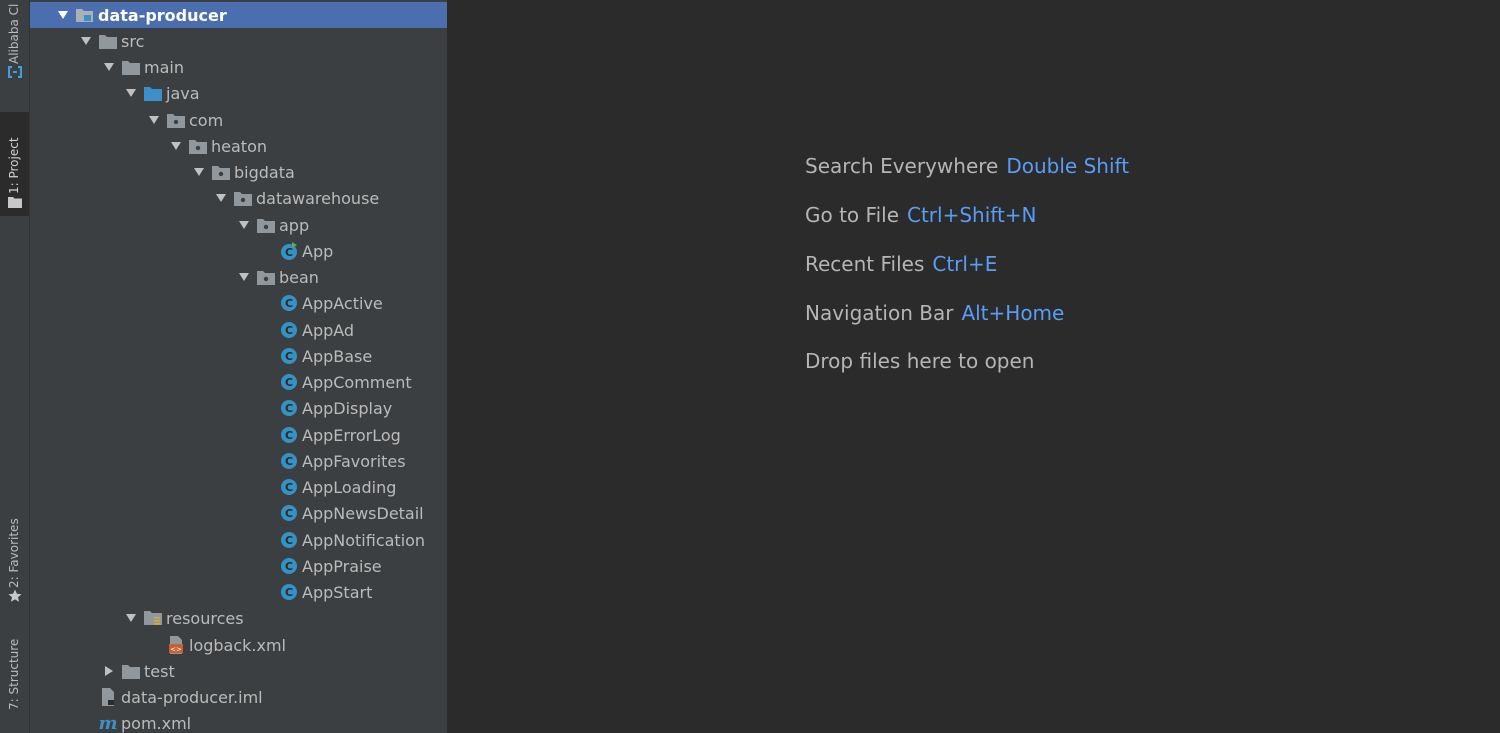 The width and height of the screenshot is (1500, 733). What do you see at coordinates (192, 697) in the screenshot?
I see `tree-node-label: data-producer.iml` at bounding box center [192, 697].